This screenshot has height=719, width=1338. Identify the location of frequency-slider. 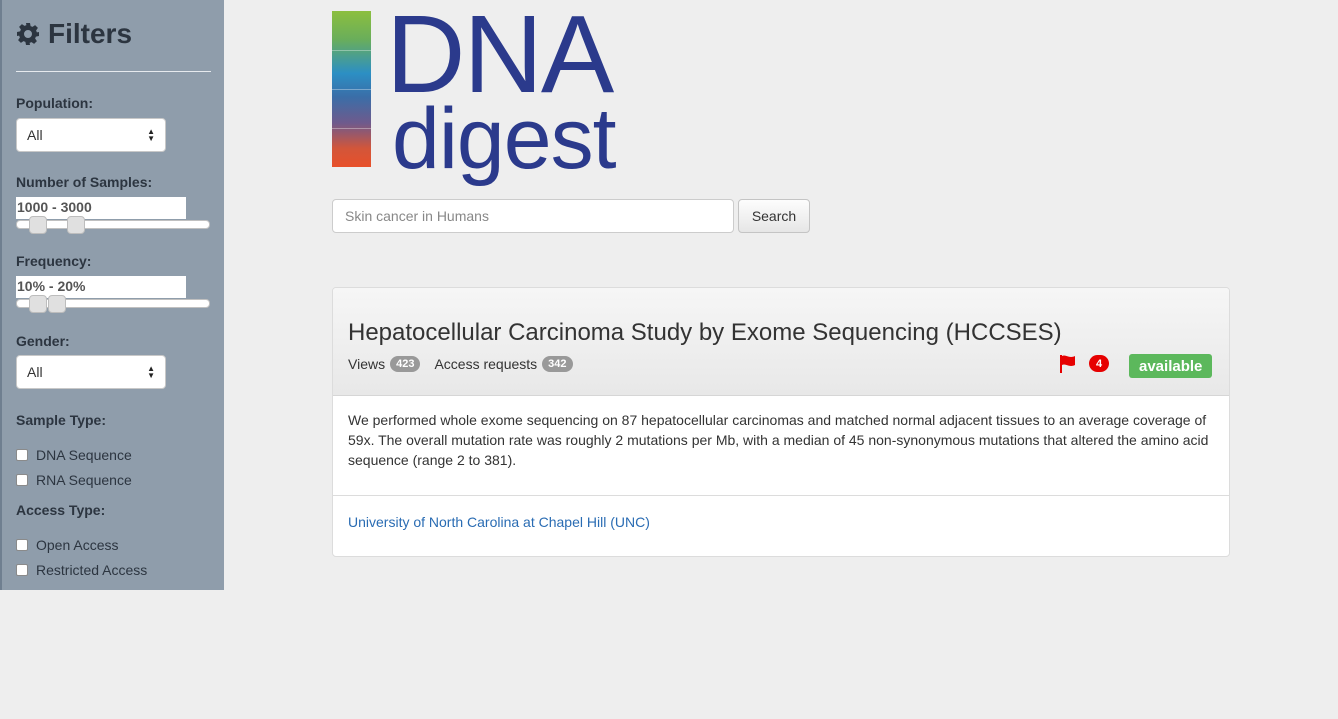
(113, 304).